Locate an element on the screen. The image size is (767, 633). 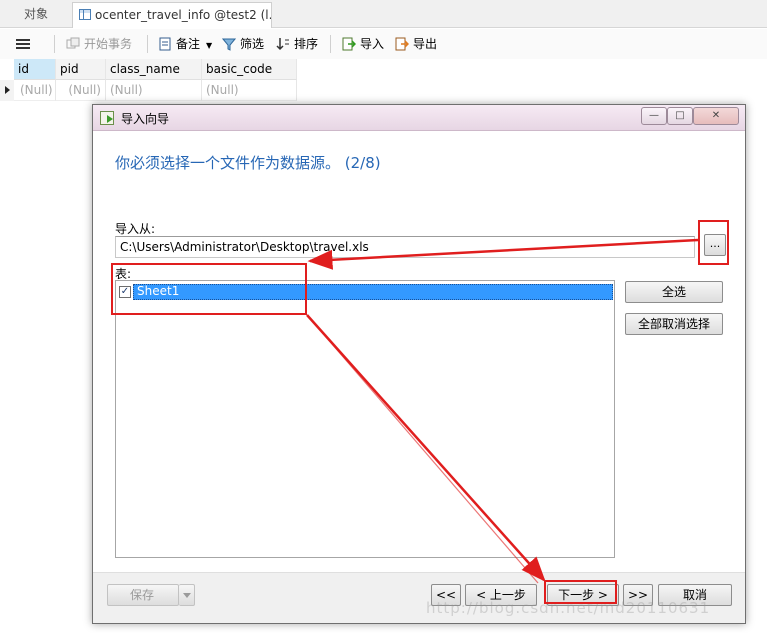
sort-button: 排序 is located at coordinates (297, 44).